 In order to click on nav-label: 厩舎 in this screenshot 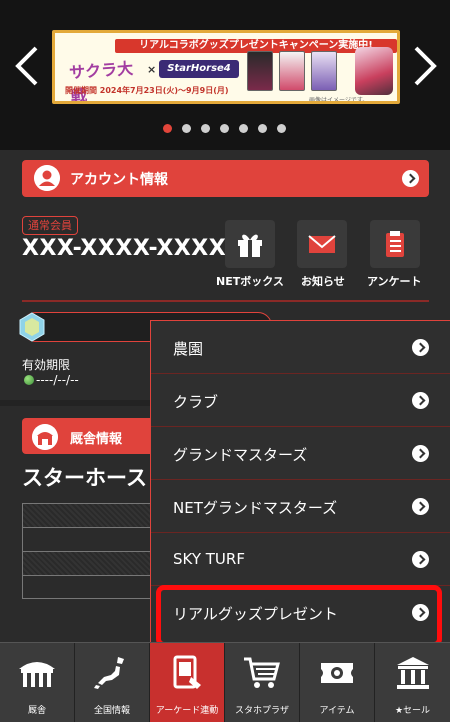, I will do `click(36, 711)`.